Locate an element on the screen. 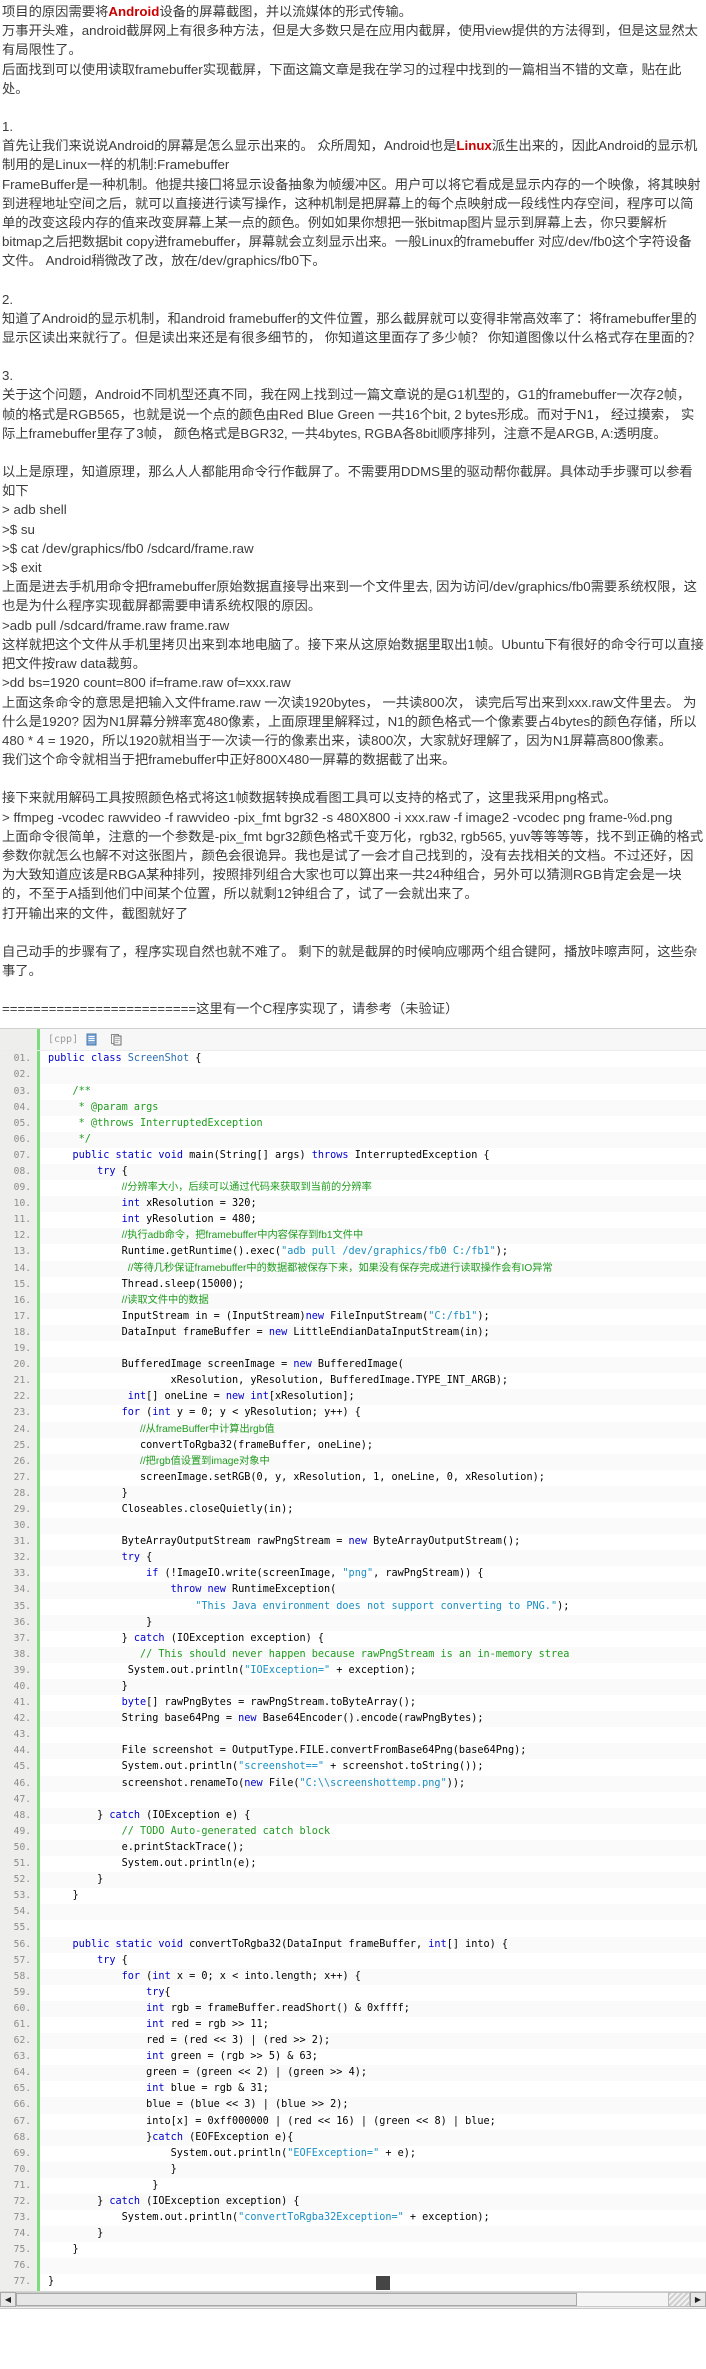 This screenshot has width=706, height=2369. code-line: 48. } catch (IOException e) { is located at coordinates (353, 1815).